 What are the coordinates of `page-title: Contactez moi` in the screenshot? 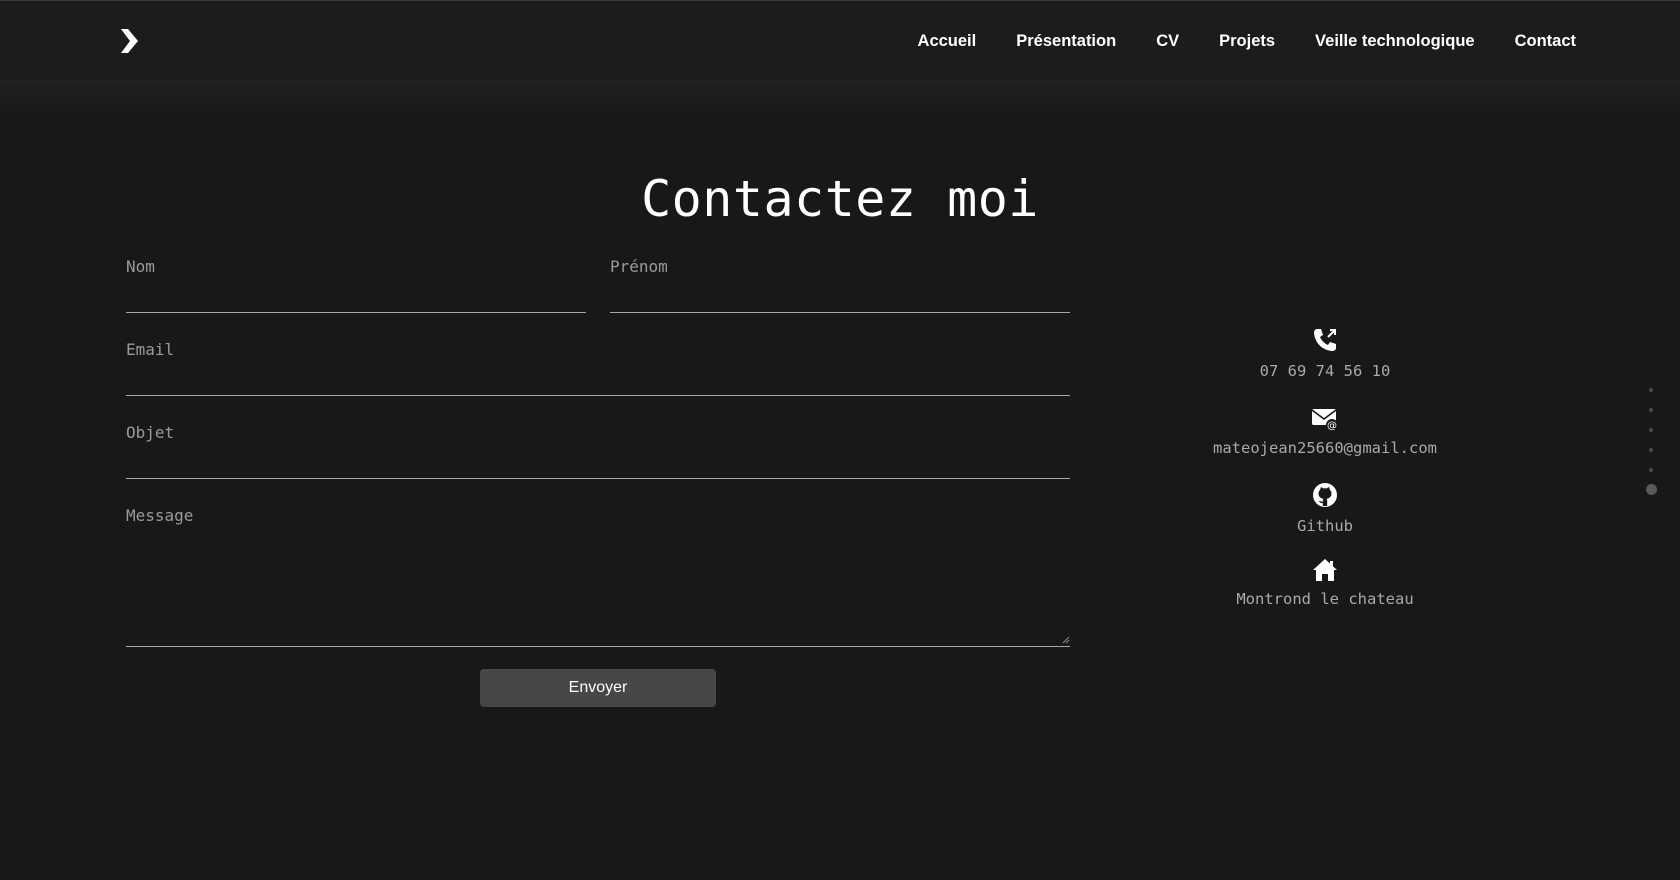 It's located at (840, 199).